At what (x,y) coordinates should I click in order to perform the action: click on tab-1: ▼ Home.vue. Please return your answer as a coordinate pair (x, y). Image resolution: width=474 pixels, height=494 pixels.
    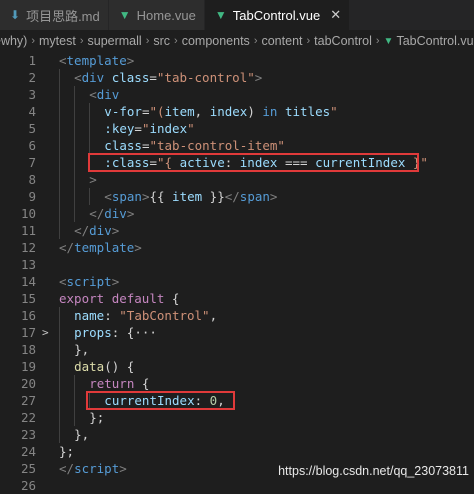
    Looking at the image, I should click on (156, 15).